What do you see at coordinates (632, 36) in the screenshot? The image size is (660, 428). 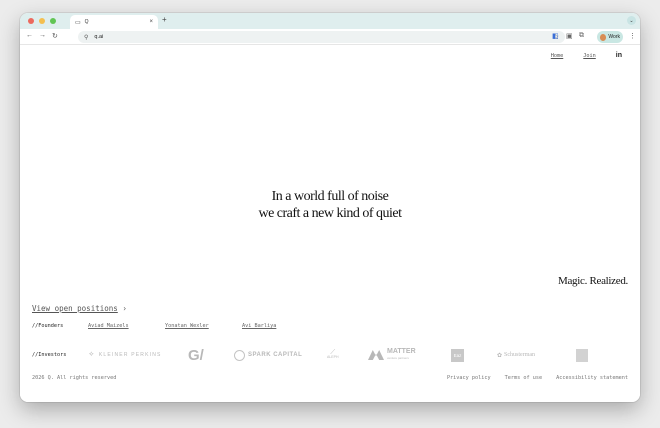 I see `browser-menu-icon: ⋮` at bounding box center [632, 36].